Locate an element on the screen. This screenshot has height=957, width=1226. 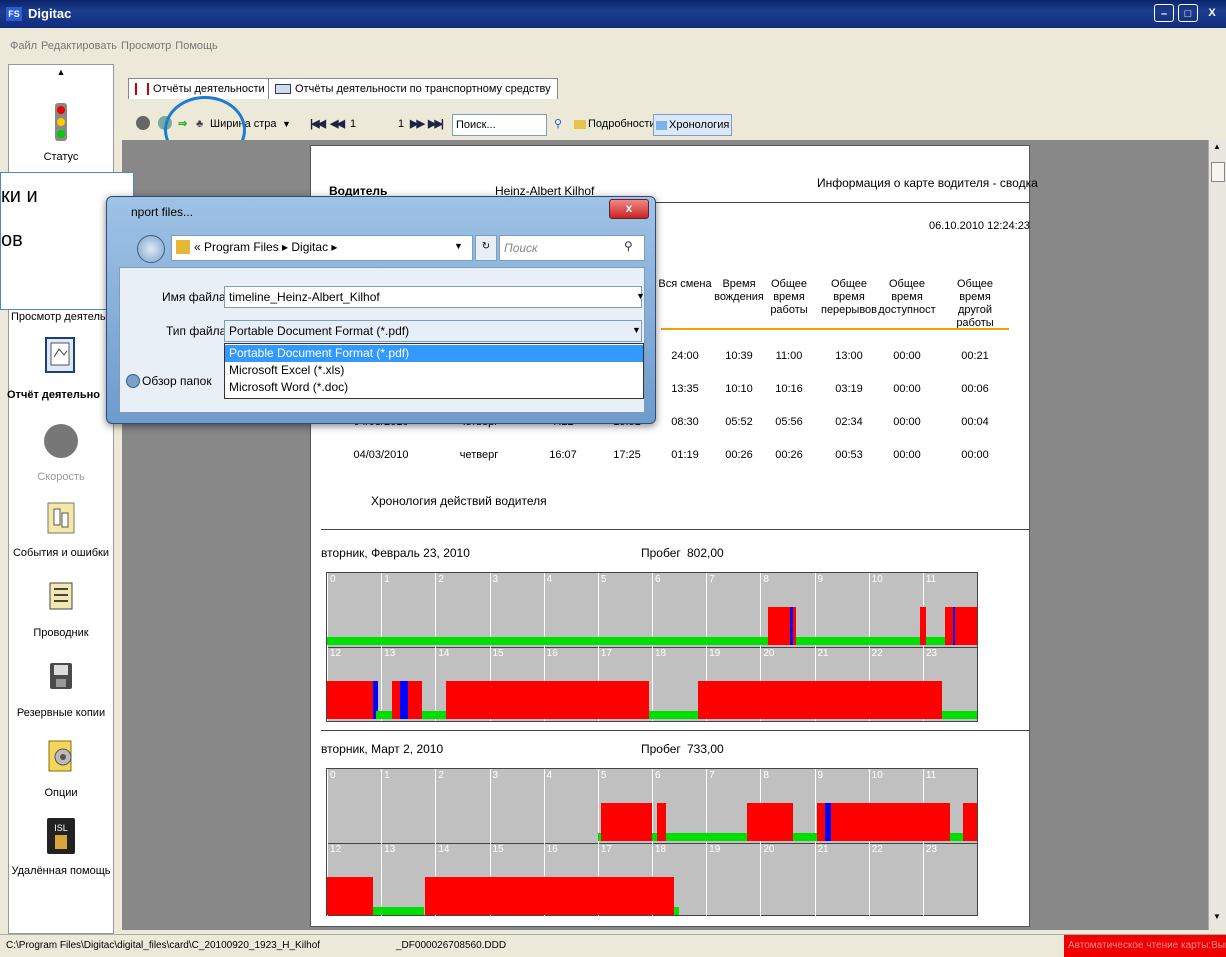
sidebar-item-activity-report: Отчёт деятельно is located at coordinates (59, 395).